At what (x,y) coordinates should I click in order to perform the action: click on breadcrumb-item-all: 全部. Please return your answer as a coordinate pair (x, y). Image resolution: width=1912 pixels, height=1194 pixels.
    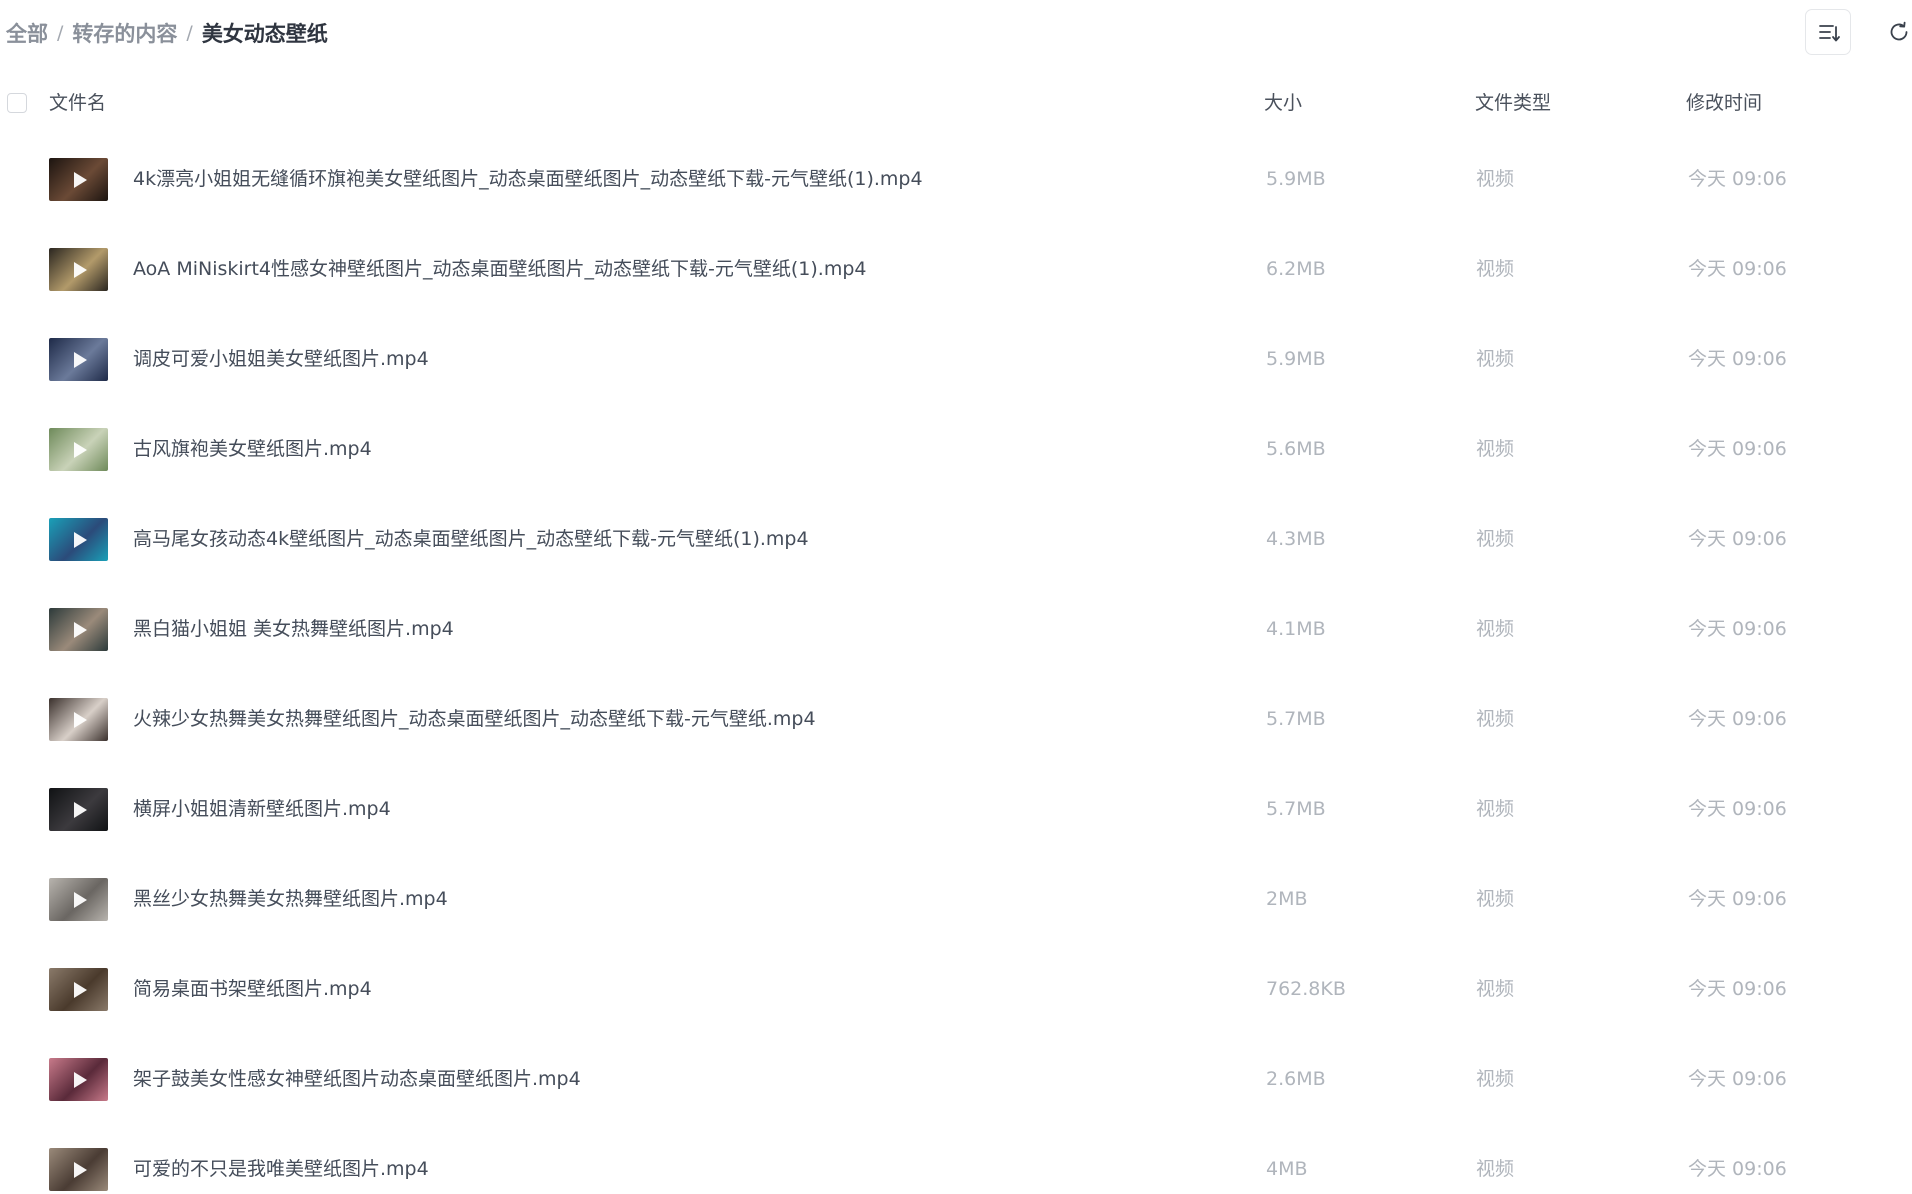
    Looking at the image, I should click on (27, 33).